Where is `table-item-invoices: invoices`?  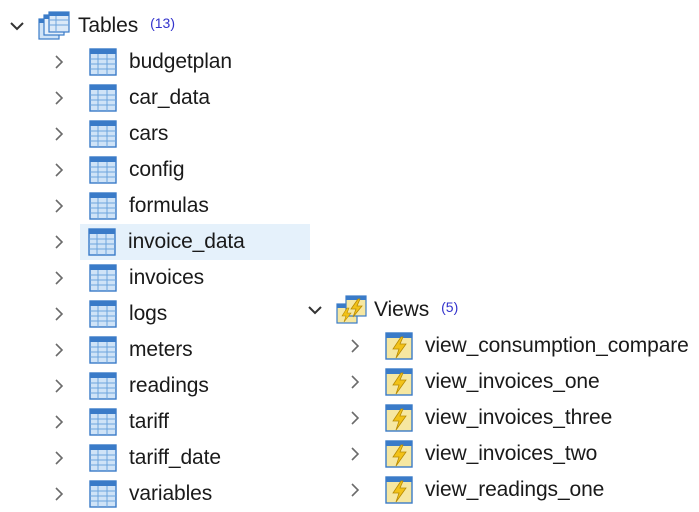
table-item-invoices: invoices is located at coordinates (116, 278).